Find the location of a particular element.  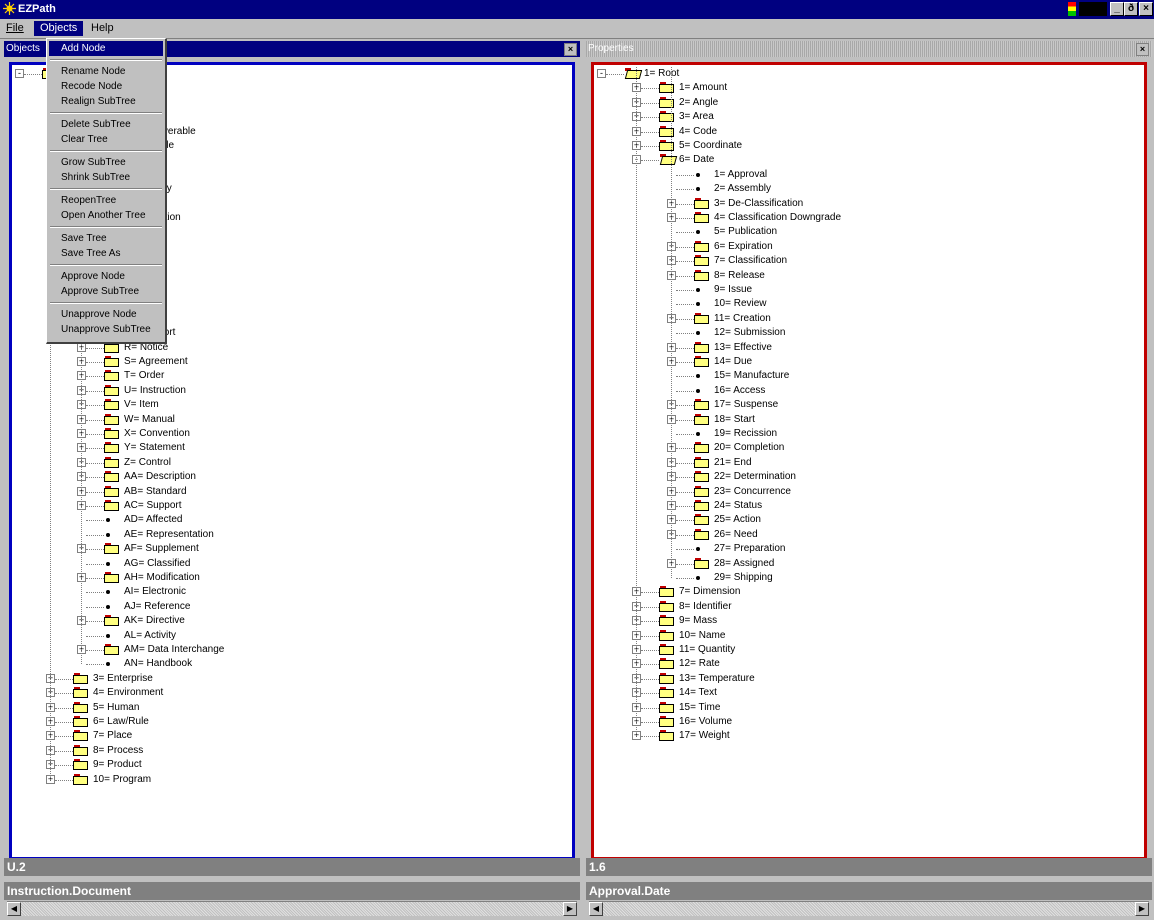

menu-item-add-node: Add Node is located at coordinates (106, 48).